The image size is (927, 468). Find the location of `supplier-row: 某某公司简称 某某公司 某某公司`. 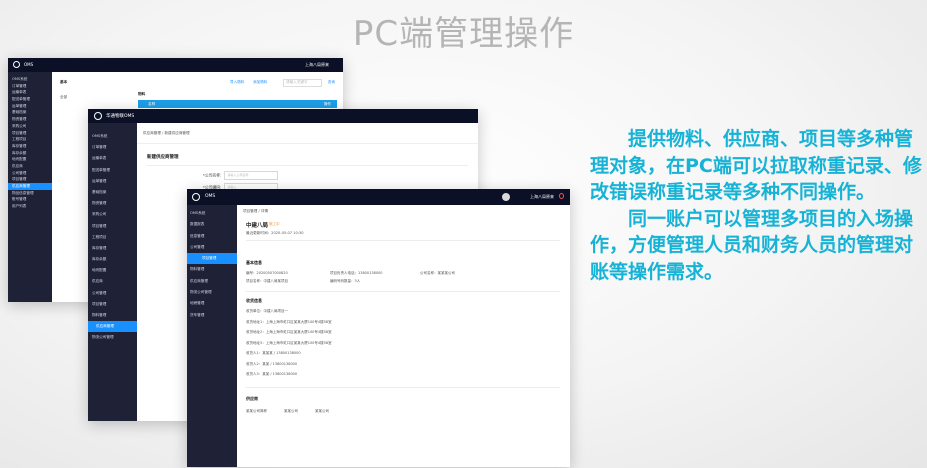

supplier-row: 某某公司简称 某某公司 某某公司 is located at coordinates (287, 411).